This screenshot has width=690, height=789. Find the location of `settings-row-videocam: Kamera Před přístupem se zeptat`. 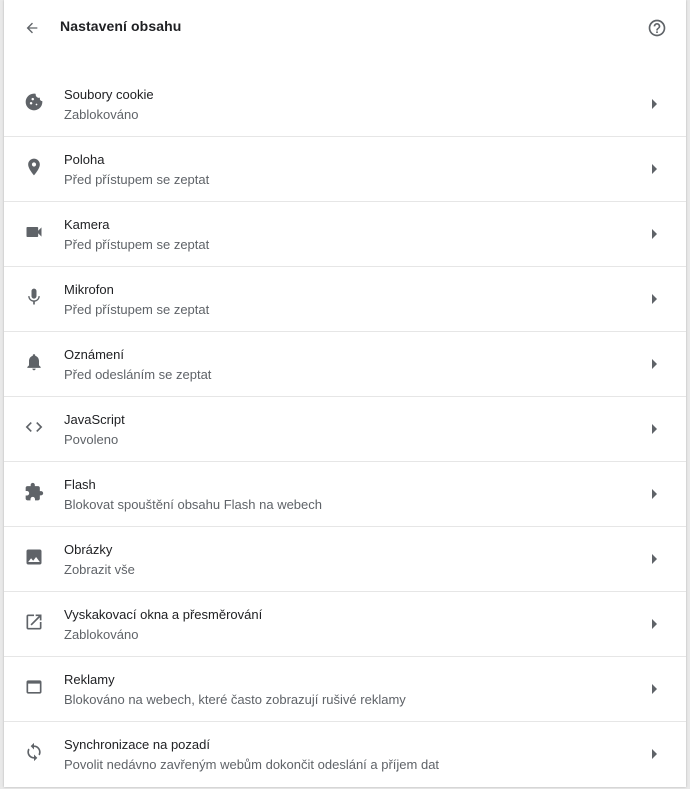

settings-row-videocam: Kamera Před přístupem se zeptat is located at coordinates (345, 233).